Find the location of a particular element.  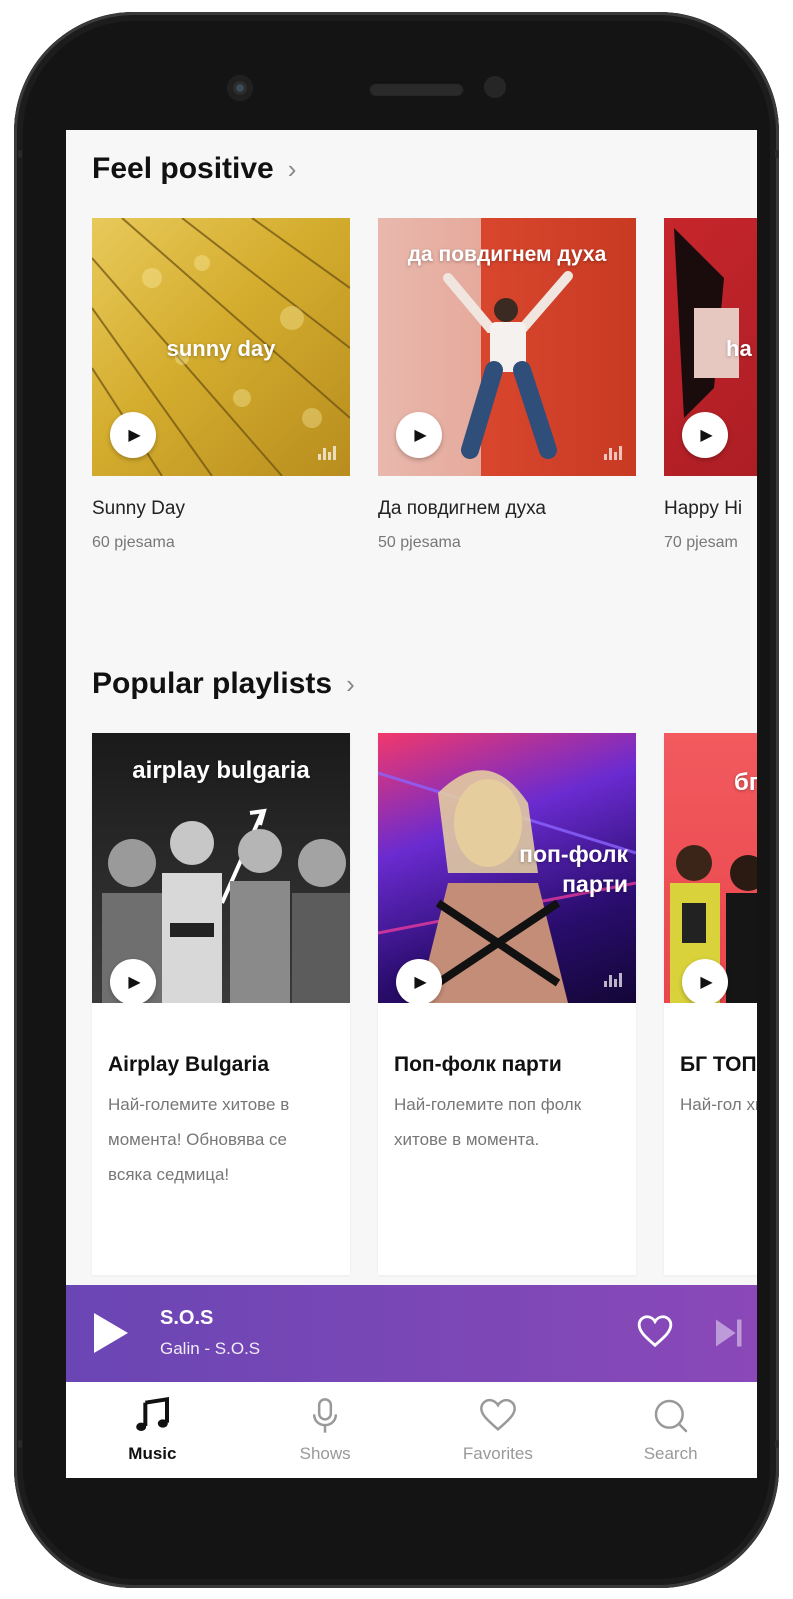

front-camera is located at coordinates (240, 88).